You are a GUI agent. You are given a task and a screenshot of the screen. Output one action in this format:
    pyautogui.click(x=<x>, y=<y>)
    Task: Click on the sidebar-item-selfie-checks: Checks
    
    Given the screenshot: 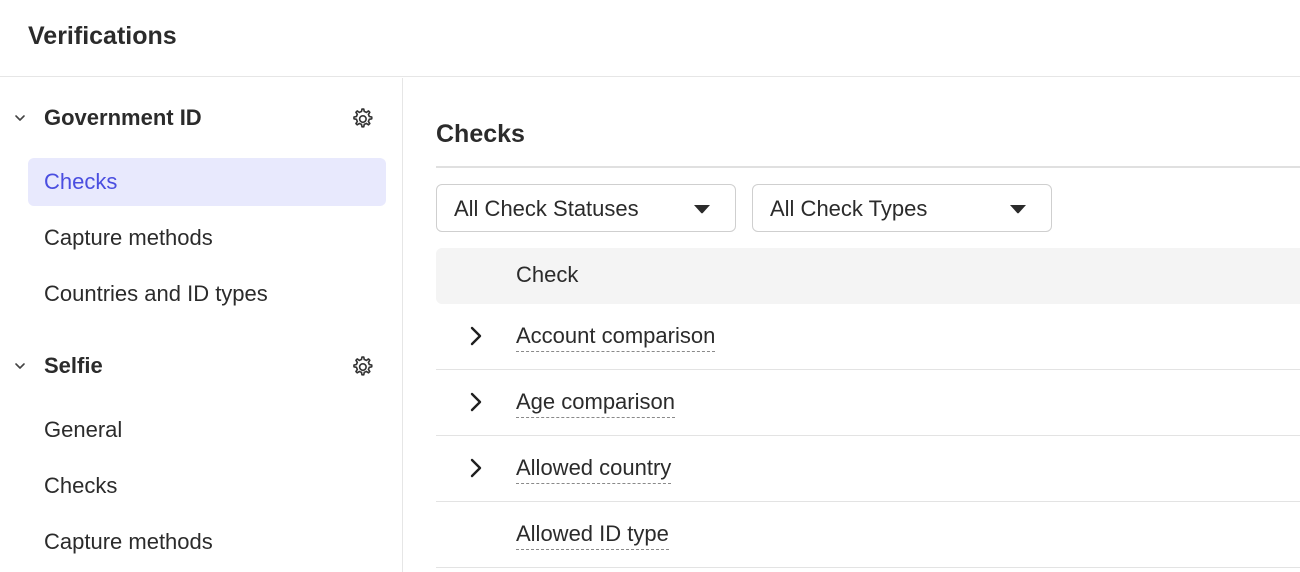 What is the action you would take?
    pyautogui.click(x=207, y=486)
    